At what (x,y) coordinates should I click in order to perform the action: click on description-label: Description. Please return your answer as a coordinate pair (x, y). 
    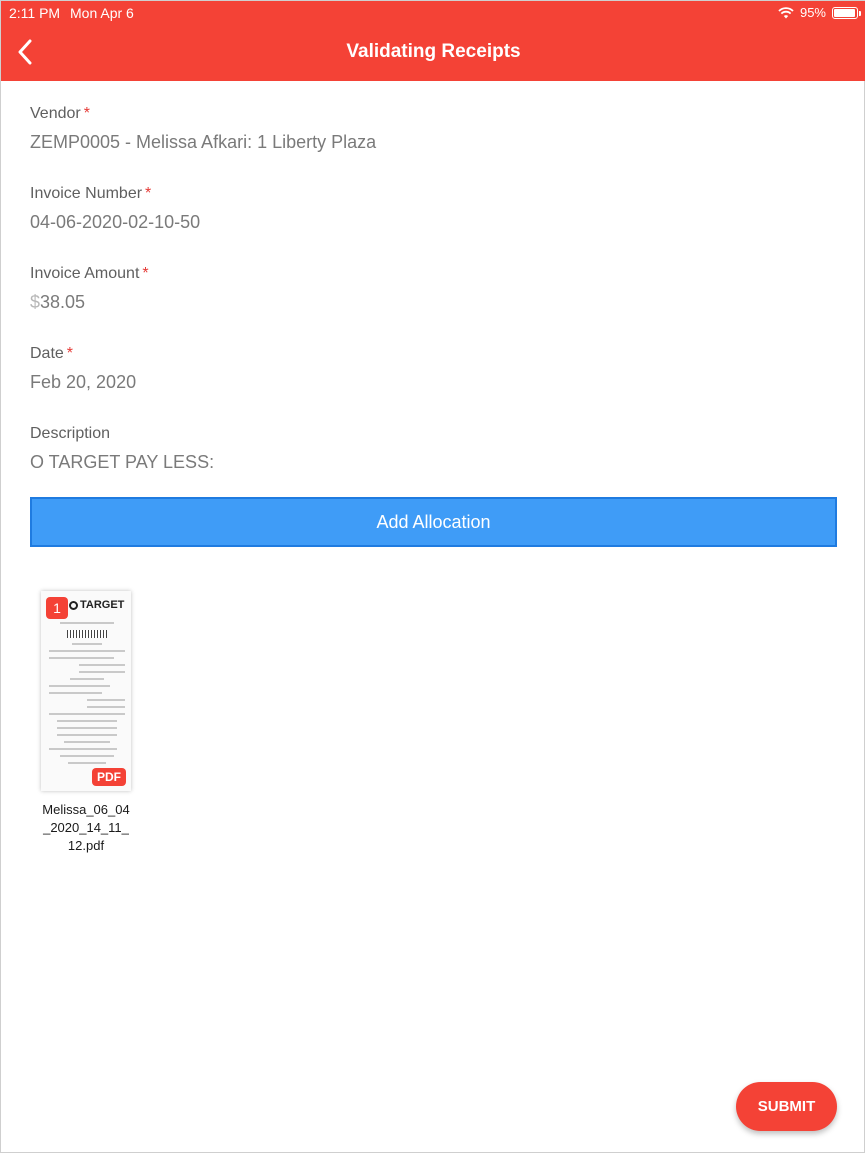
    Looking at the image, I should click on (70, 433).